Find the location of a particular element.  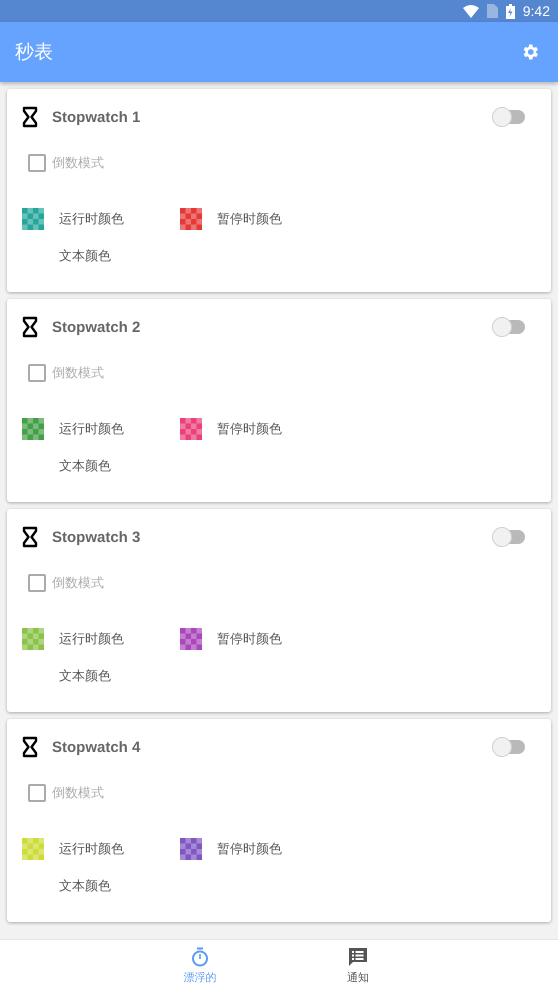

clock-time: 9:42 is located at coordinates (536, 11).